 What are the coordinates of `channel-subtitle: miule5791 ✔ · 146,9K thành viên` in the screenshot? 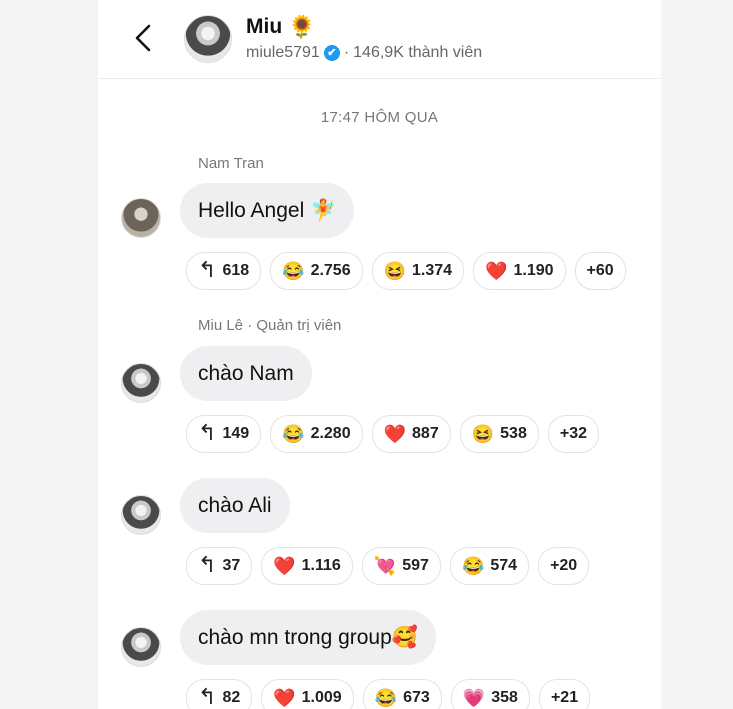 It's located at (364, 53).